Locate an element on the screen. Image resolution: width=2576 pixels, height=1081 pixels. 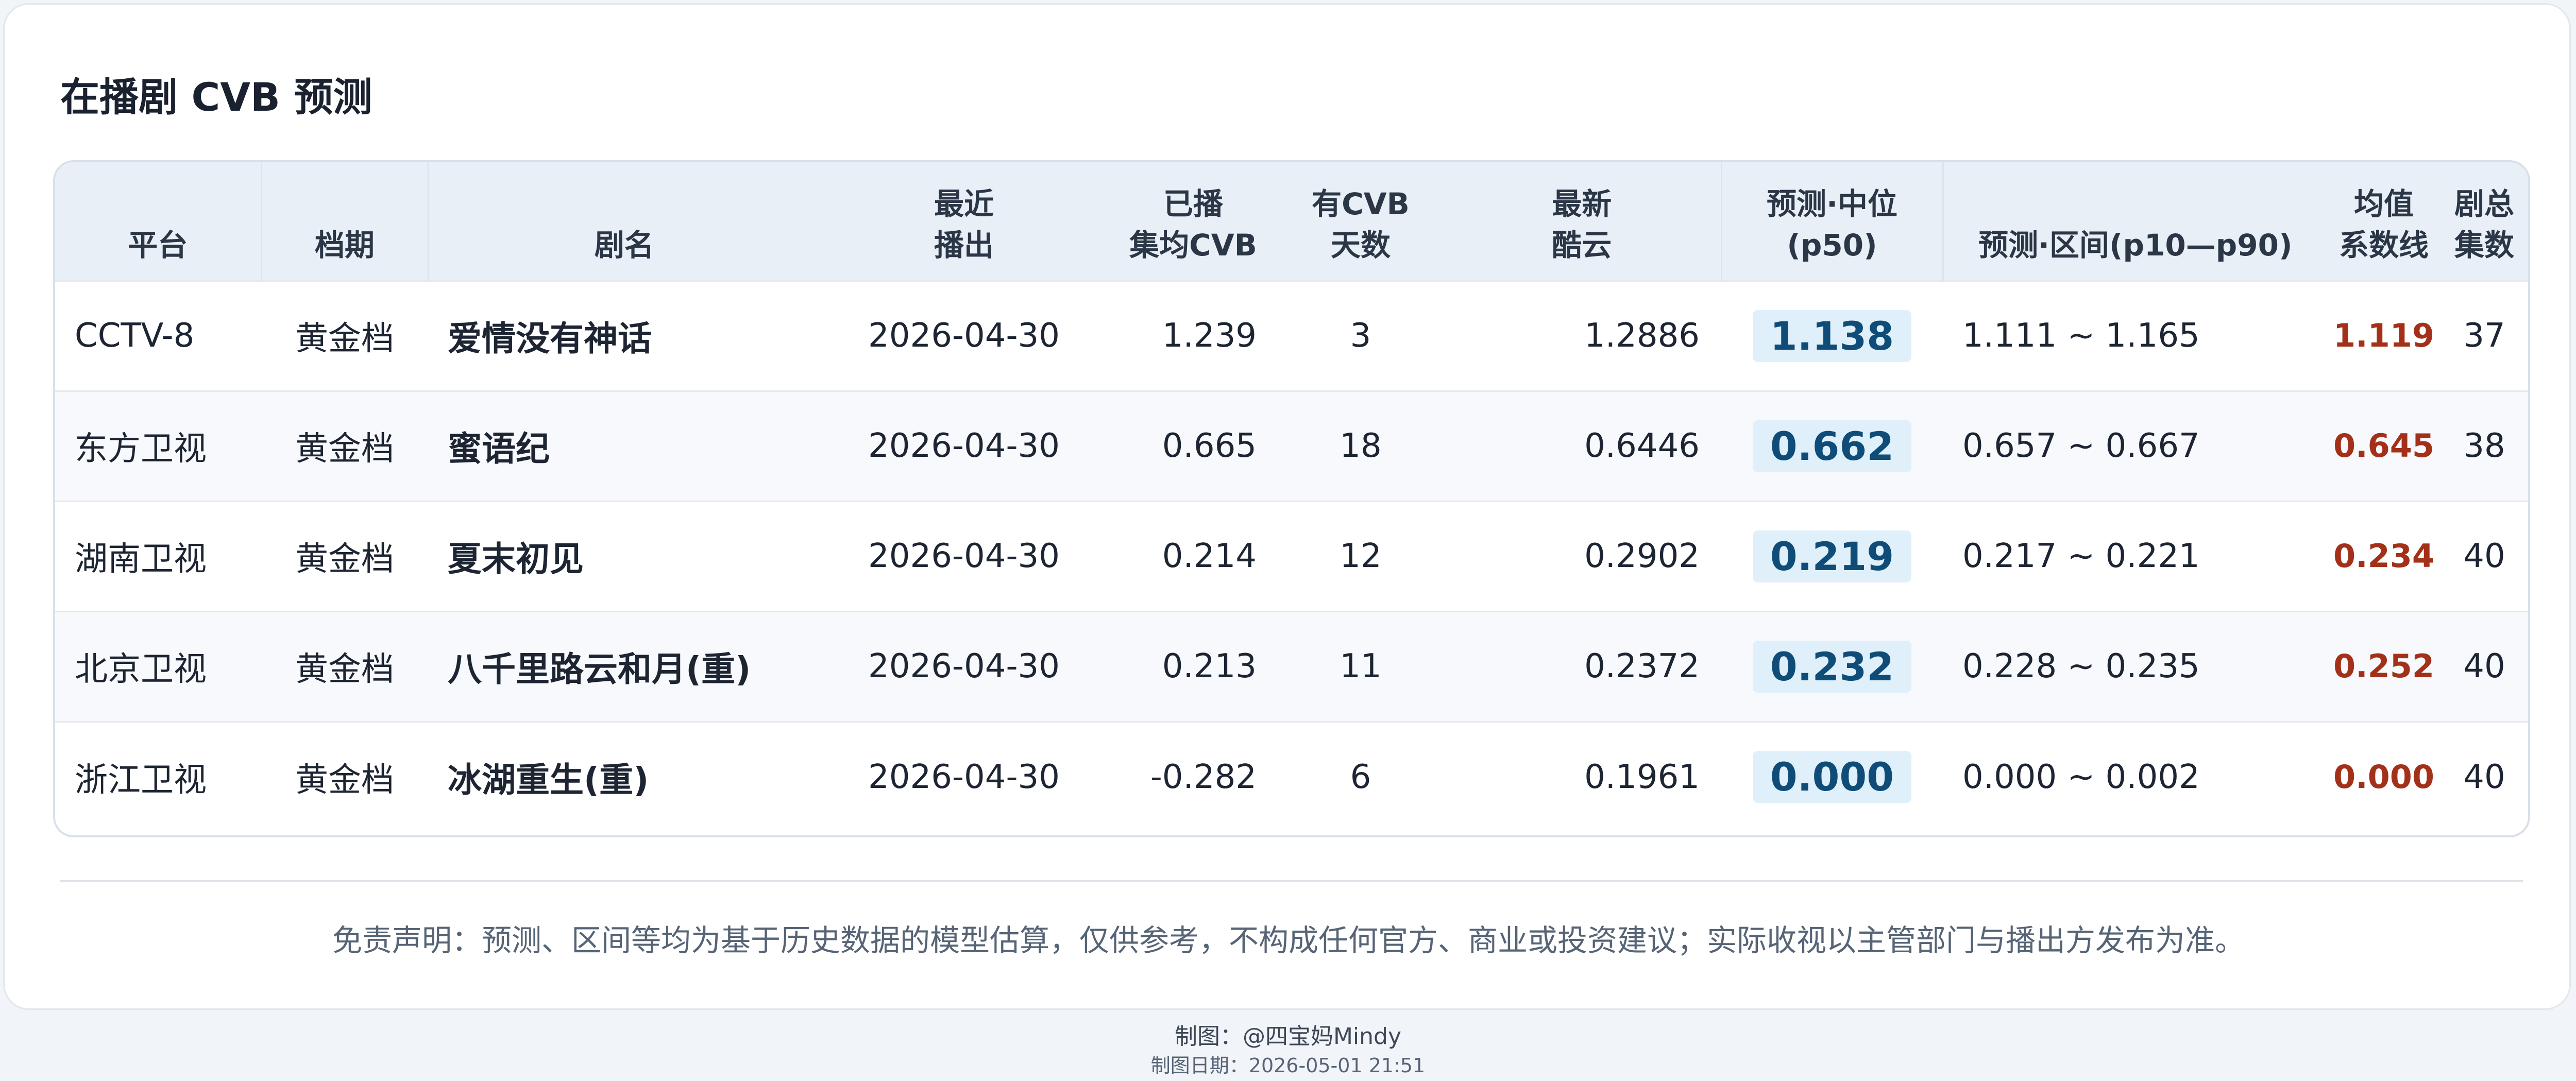
p50-value: 1.138 is located at coordinates (1832, 336).